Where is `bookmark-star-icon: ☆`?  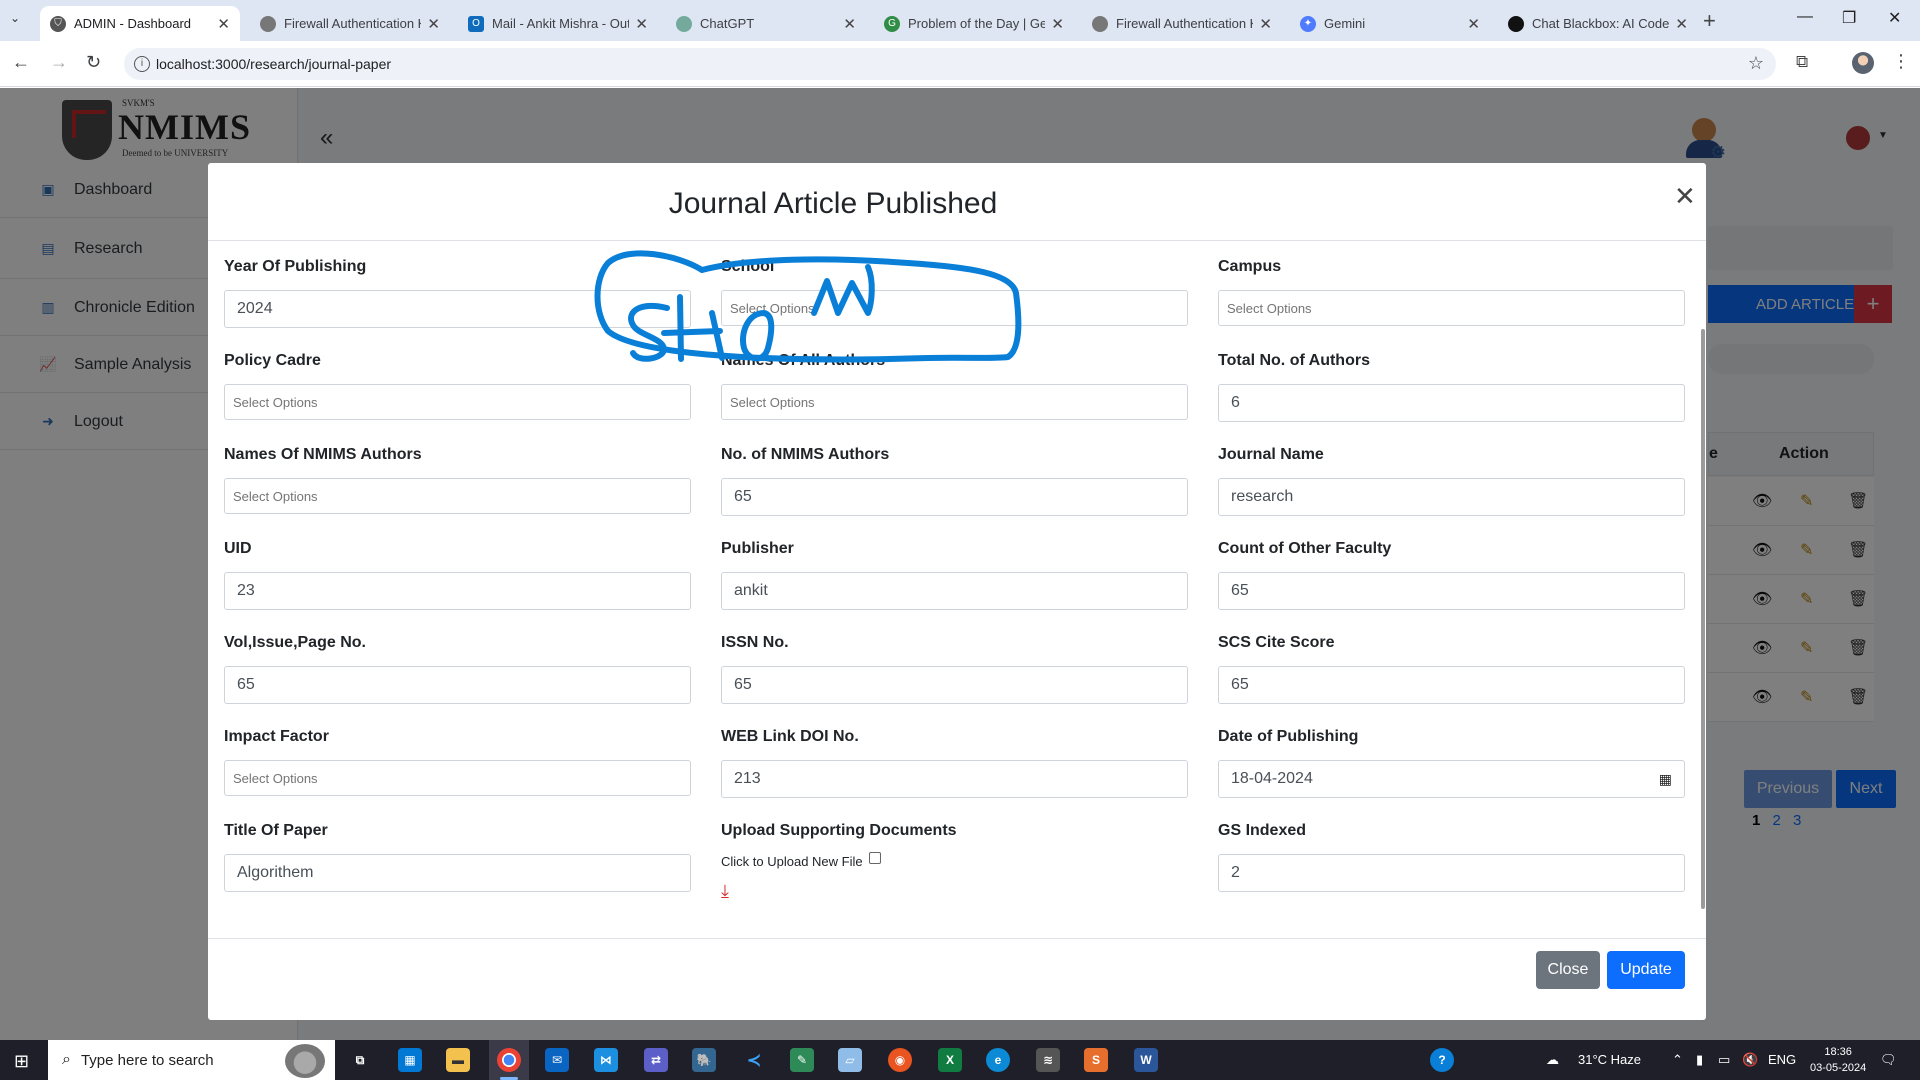 bookmark-star-icon: ☆ is located at coordinates (1756, 63).